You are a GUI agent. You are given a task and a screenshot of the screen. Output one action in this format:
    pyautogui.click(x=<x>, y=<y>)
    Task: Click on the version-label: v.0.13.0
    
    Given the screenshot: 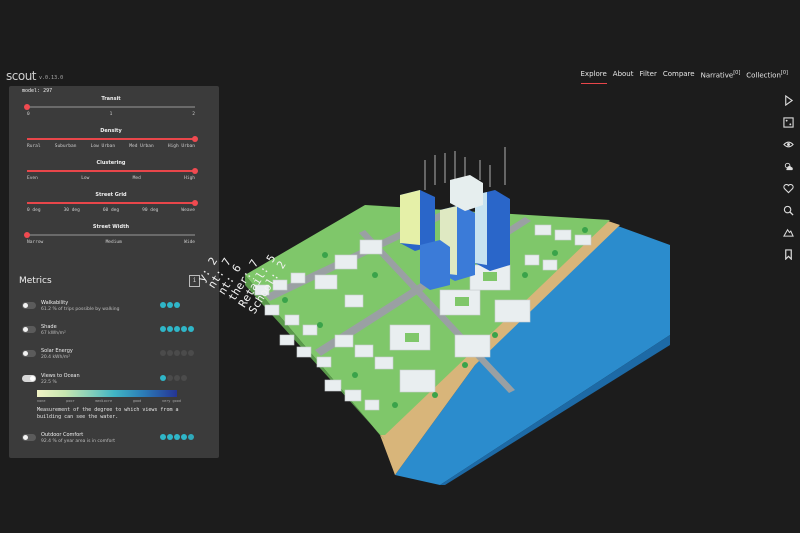 What is the action you would take?
    pyautogui.click(x=51, y=77)
    